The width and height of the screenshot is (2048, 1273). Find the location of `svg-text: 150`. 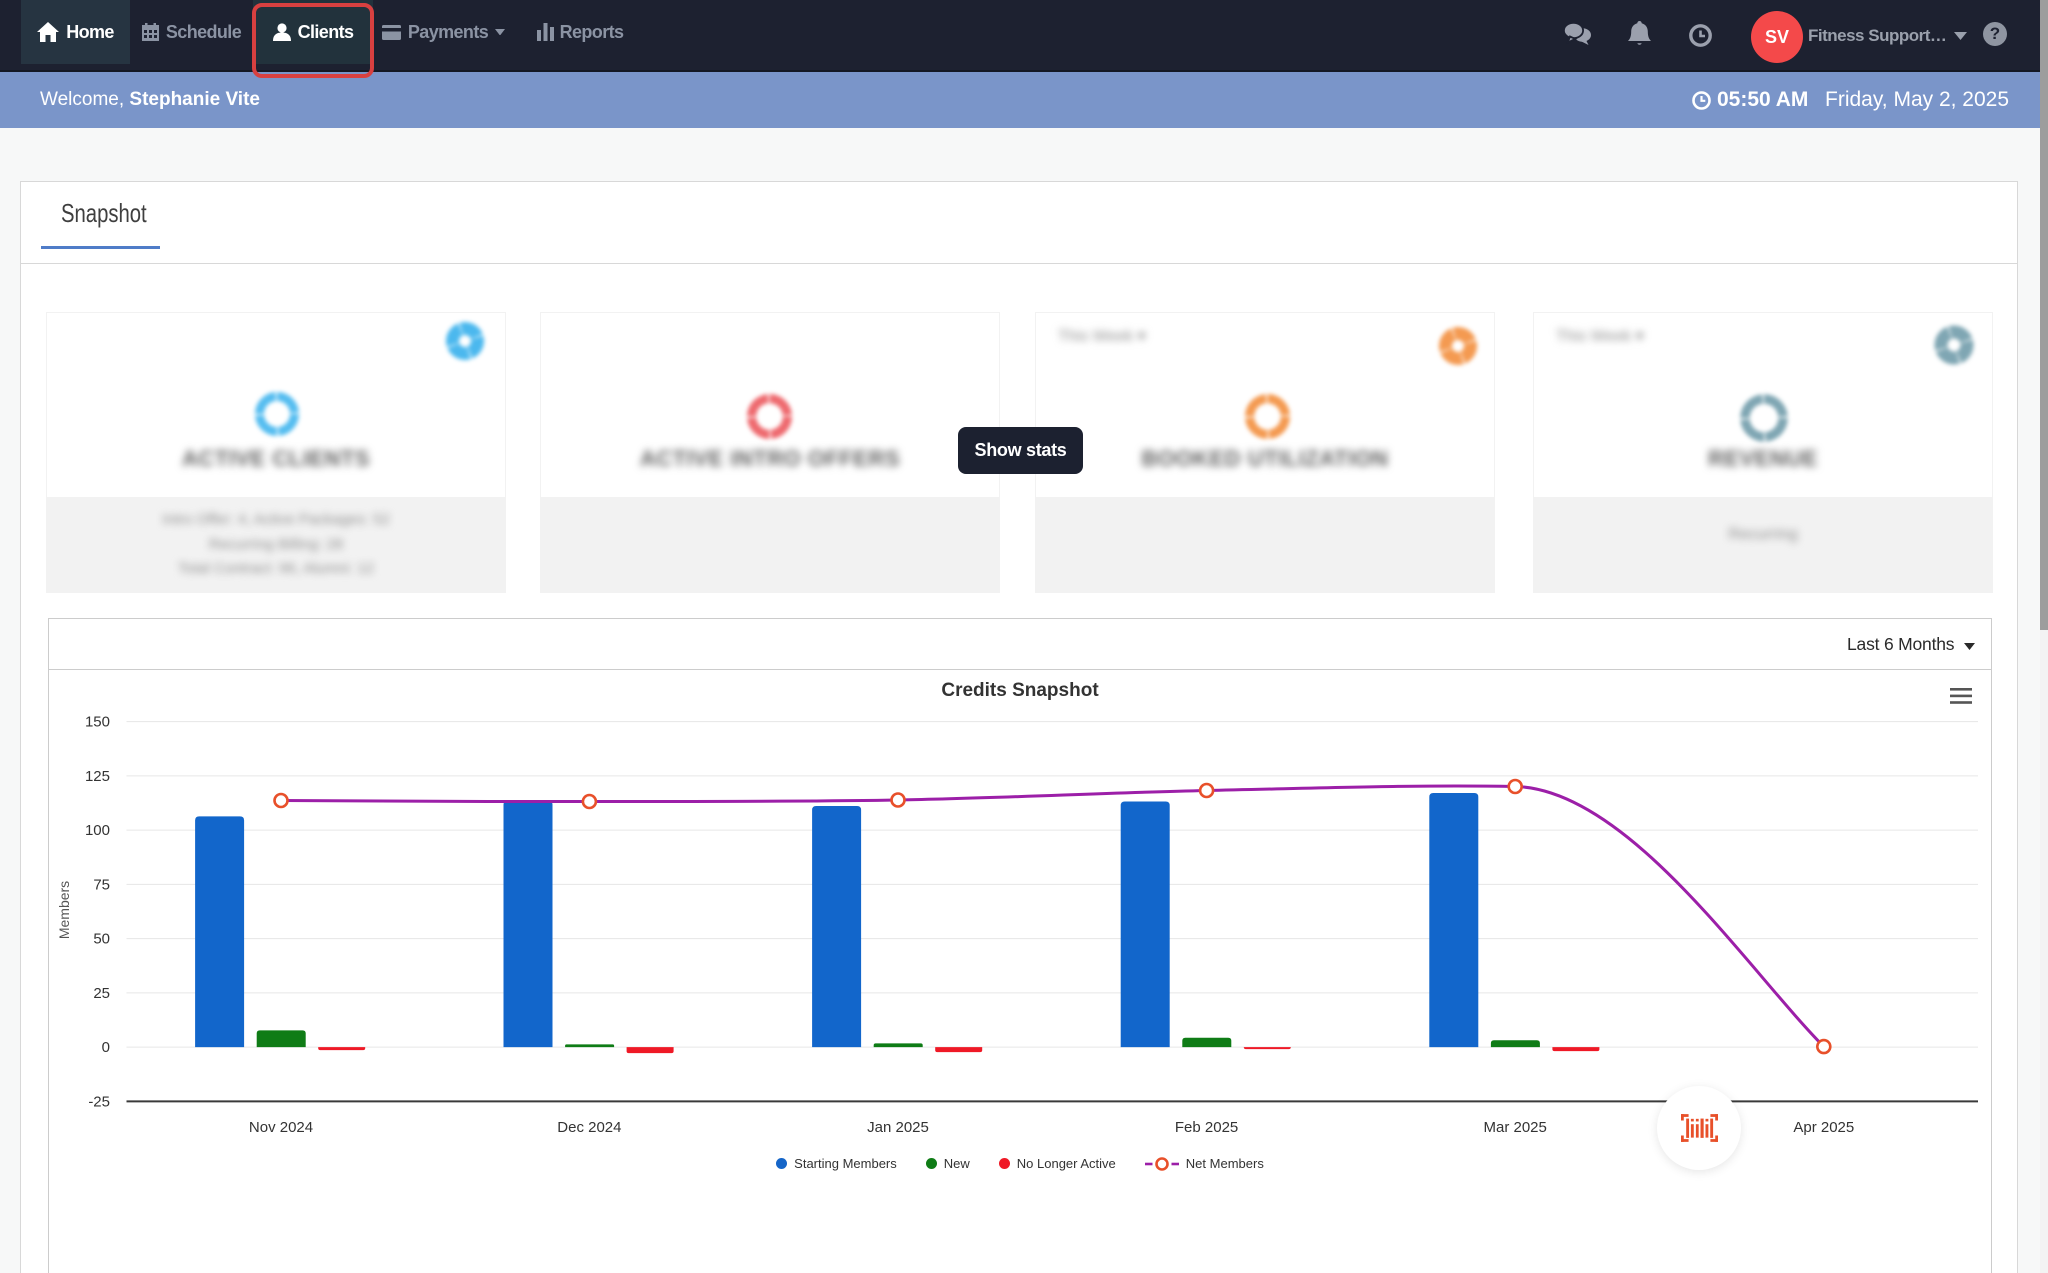

svg-text: 150 is located at coordinates (97, 722).